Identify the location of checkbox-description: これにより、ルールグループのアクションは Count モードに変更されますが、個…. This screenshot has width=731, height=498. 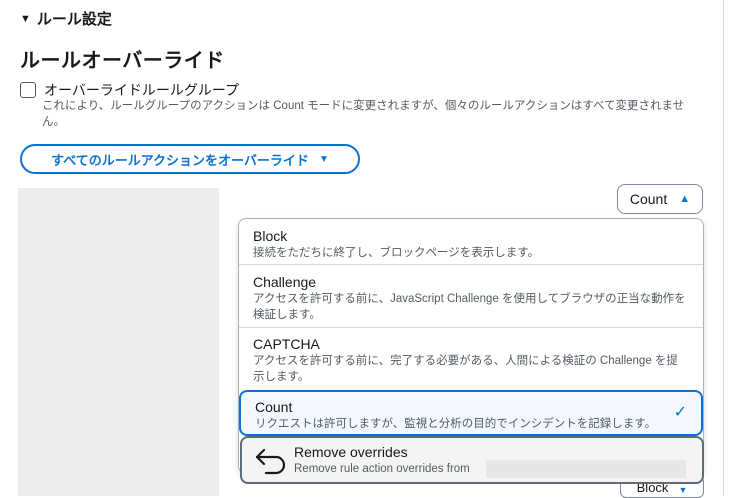
(363, 114).